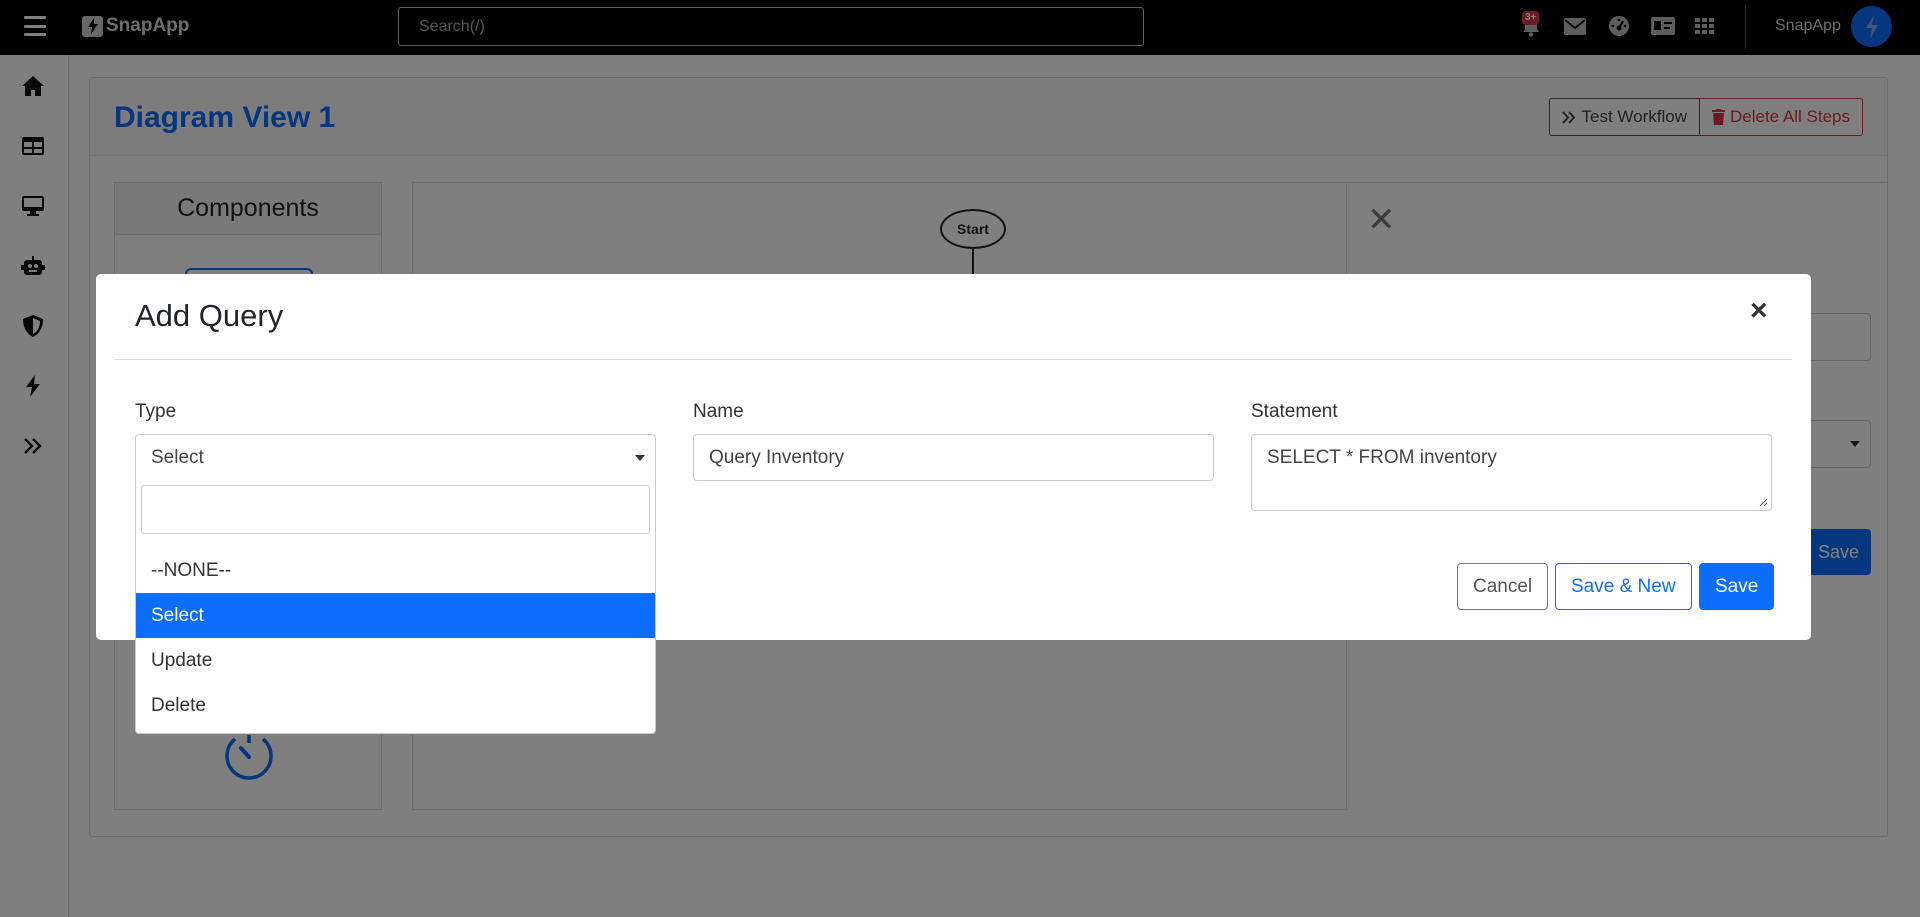 This screenshot has height=917, width=1920. I want to click on name-input: Query Inventory, so click(953, 457).